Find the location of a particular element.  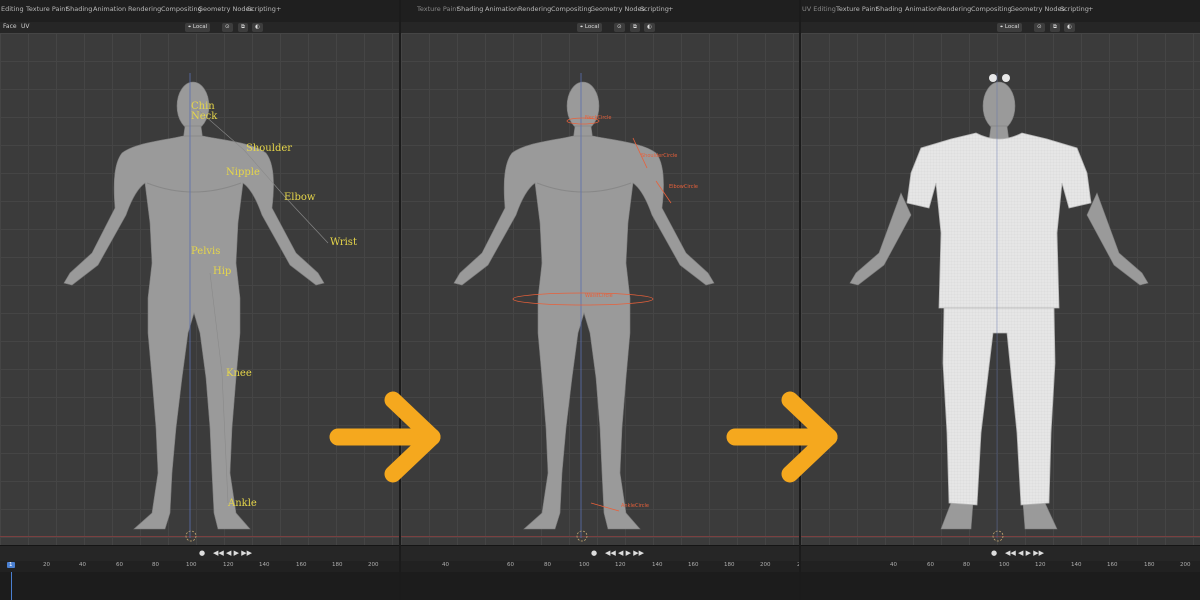

bone-label-neck: Neck is located at coordinates (204, 116).